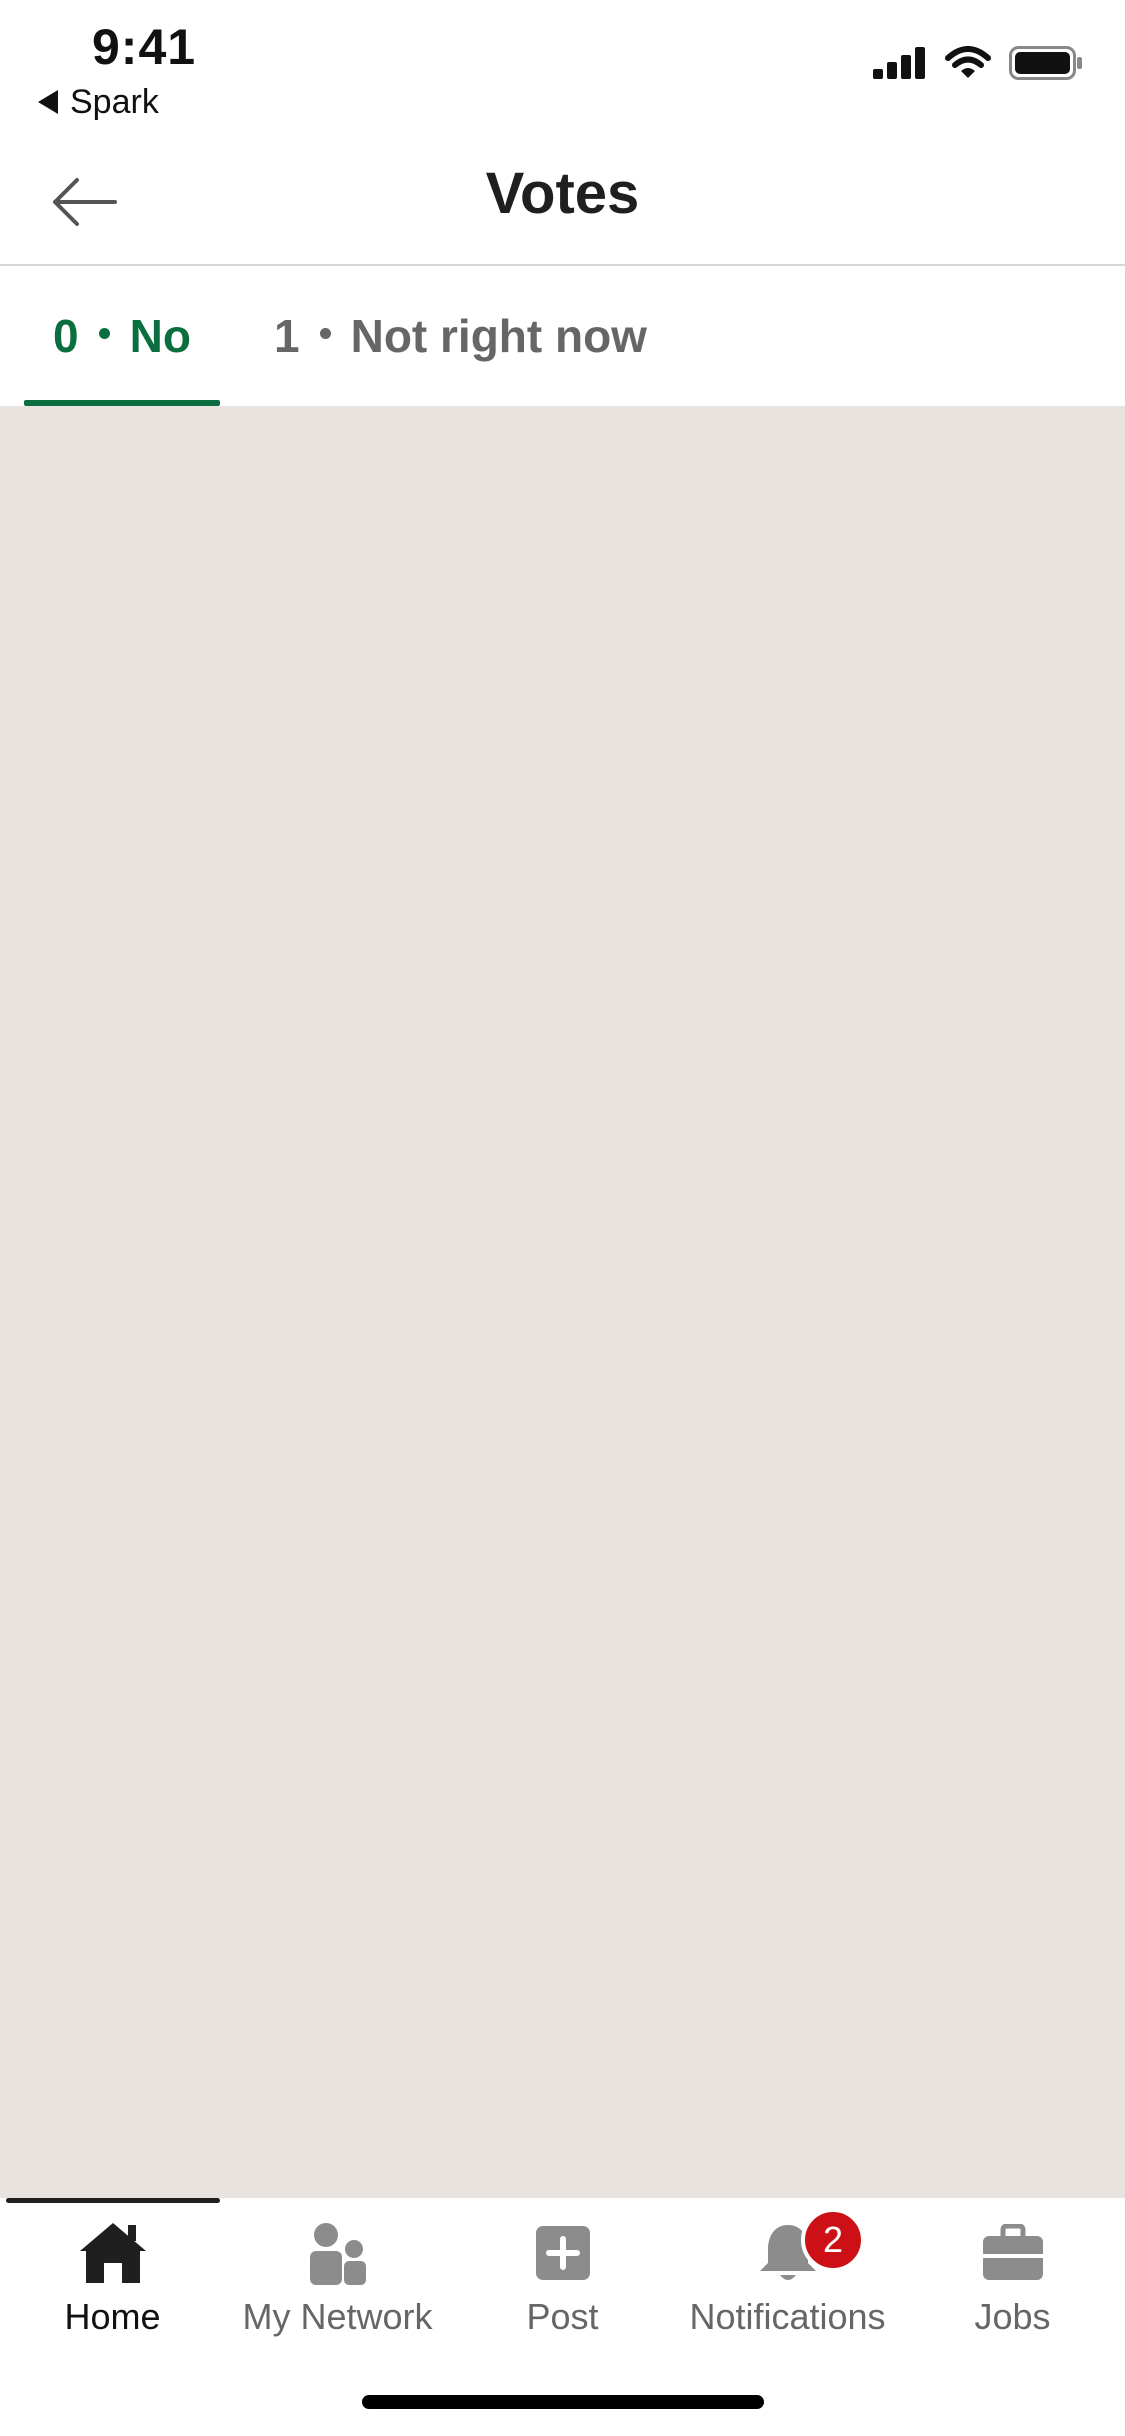  What do you see at coordinates (1012, 2252) in the screenshot?
I see `briefcase-icon` at bounding box center [1012, 2252].